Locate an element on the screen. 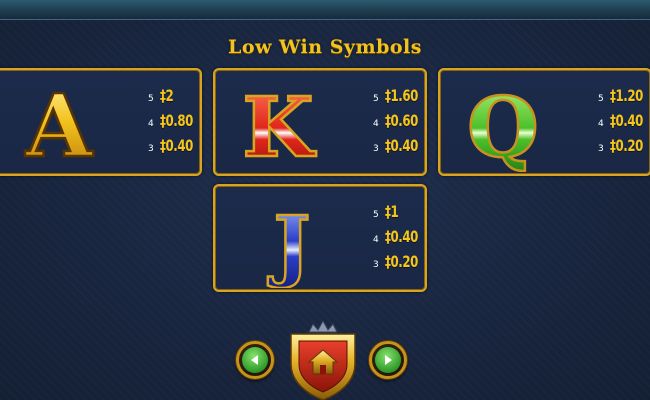 The width and height of the screenshot is (650, 400). pay-value: ‡1.60 is located at coordinates (401, 95).